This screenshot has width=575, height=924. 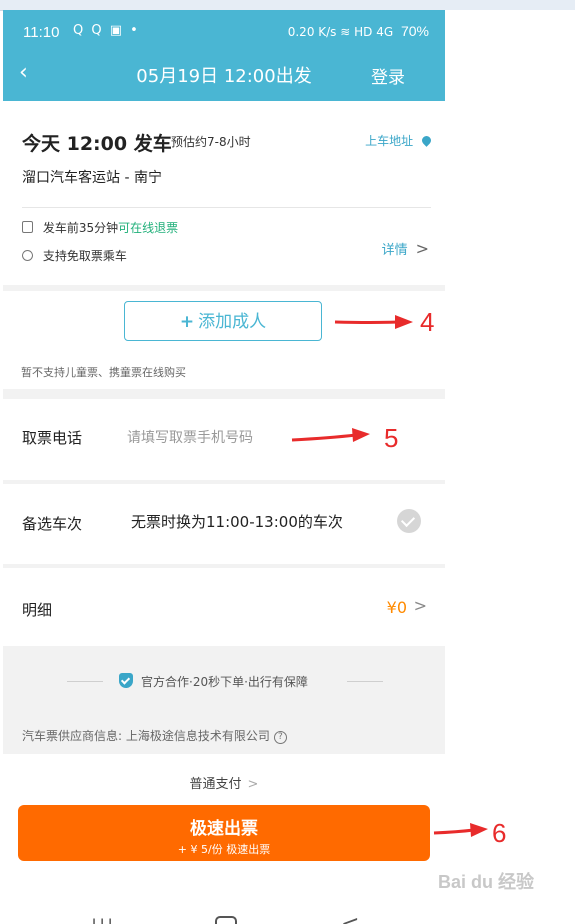 What do you see at coordinates (211, 142) in the screenshot?
I see `trip-duration: 预估约7-8小时` at bounding box center [211, 142].